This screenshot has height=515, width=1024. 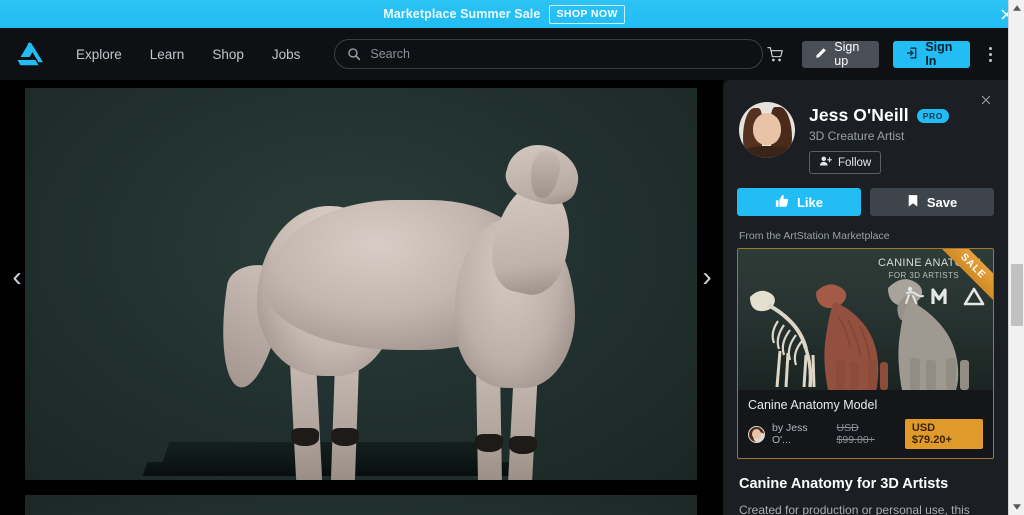 What do you see at coordinates (865, 405) in the screenshot?
I see `product-name: Canine Anatomy Model` at bounding box center [865, 405].